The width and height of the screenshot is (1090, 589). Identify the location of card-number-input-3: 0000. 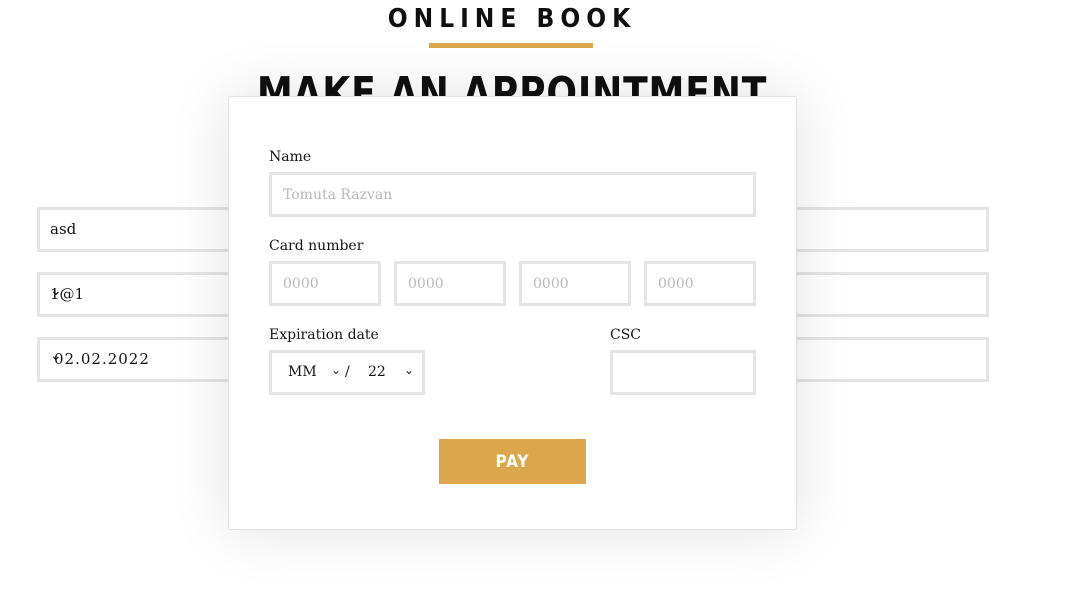
(575, 283).